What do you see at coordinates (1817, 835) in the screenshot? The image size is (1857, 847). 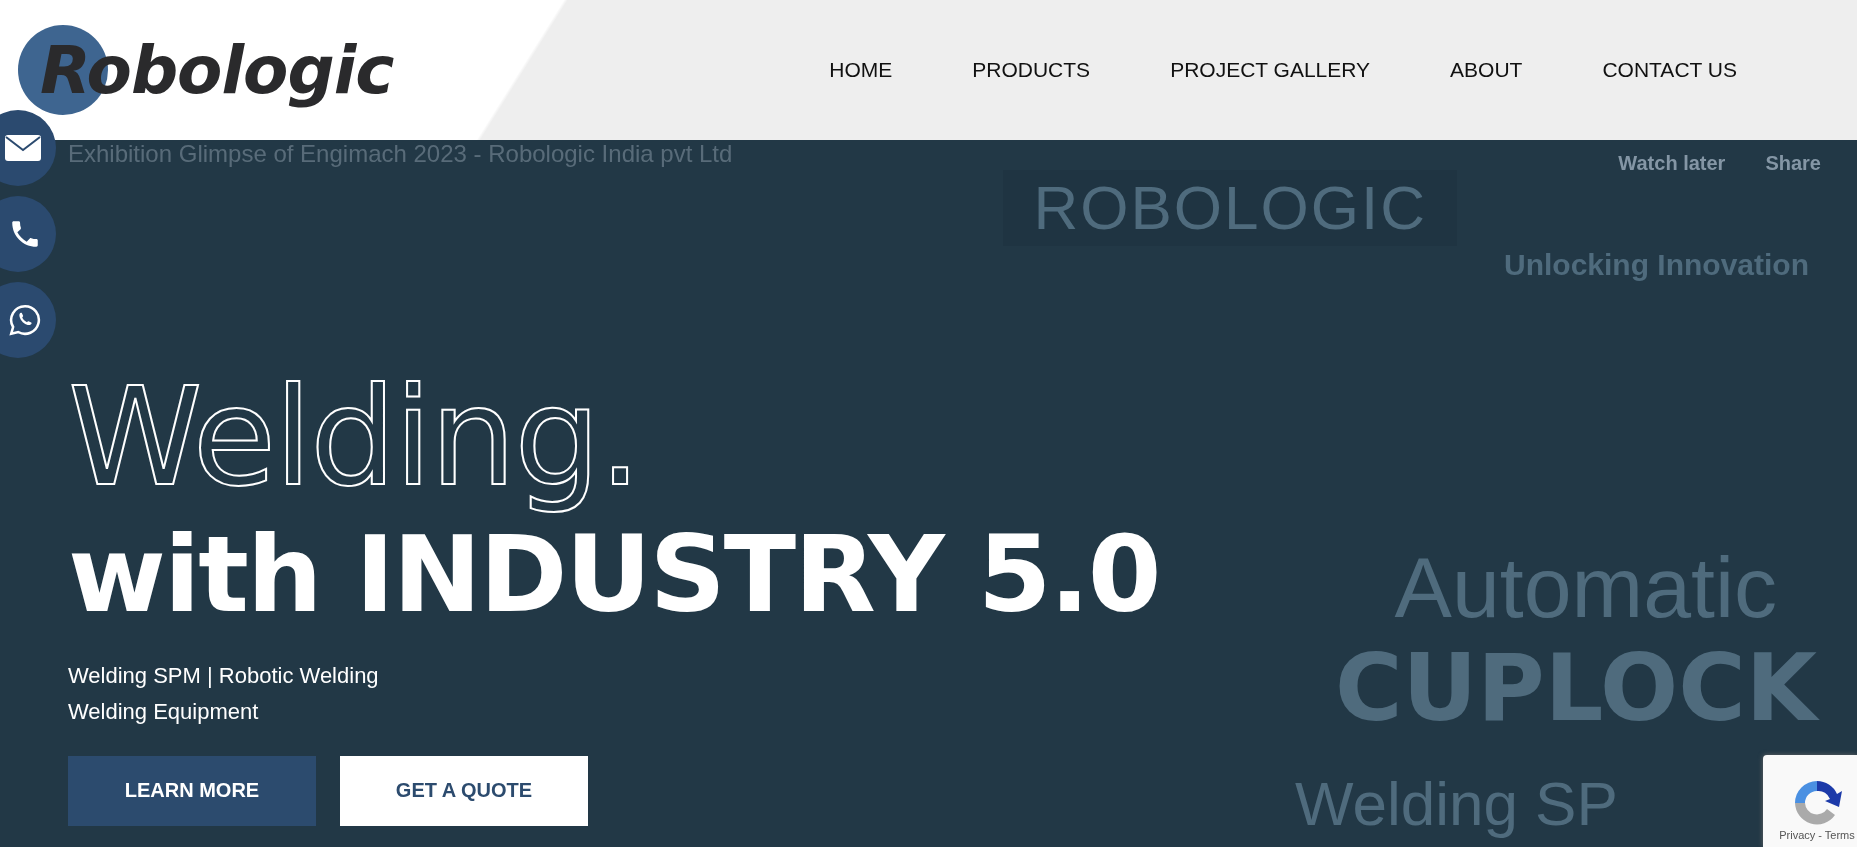 I see `recaptcha-links: Privacy - Terms` at bounding box center [1817, 835].